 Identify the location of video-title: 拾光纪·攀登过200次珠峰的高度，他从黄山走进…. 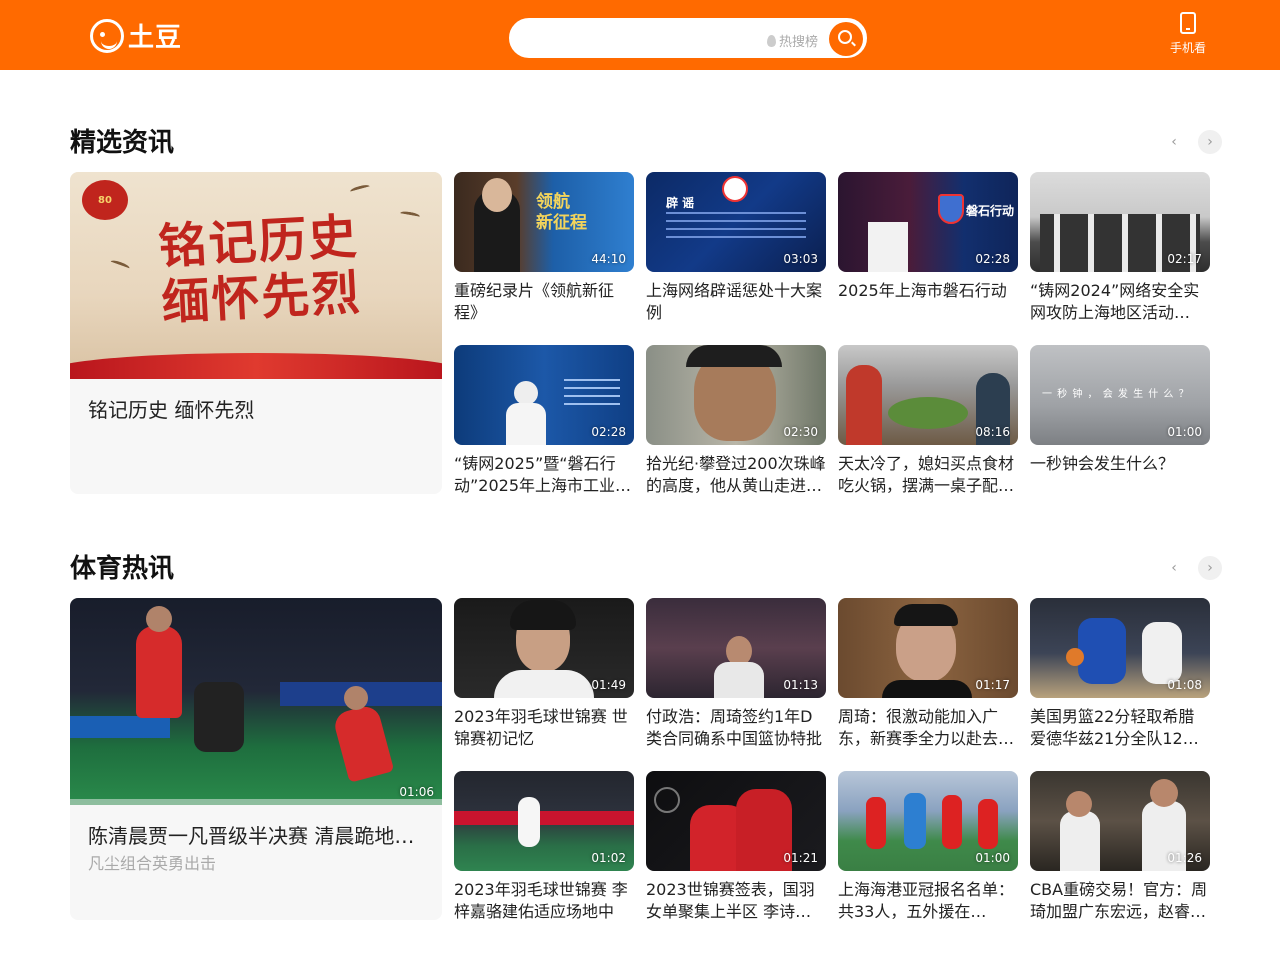
(736, 474).